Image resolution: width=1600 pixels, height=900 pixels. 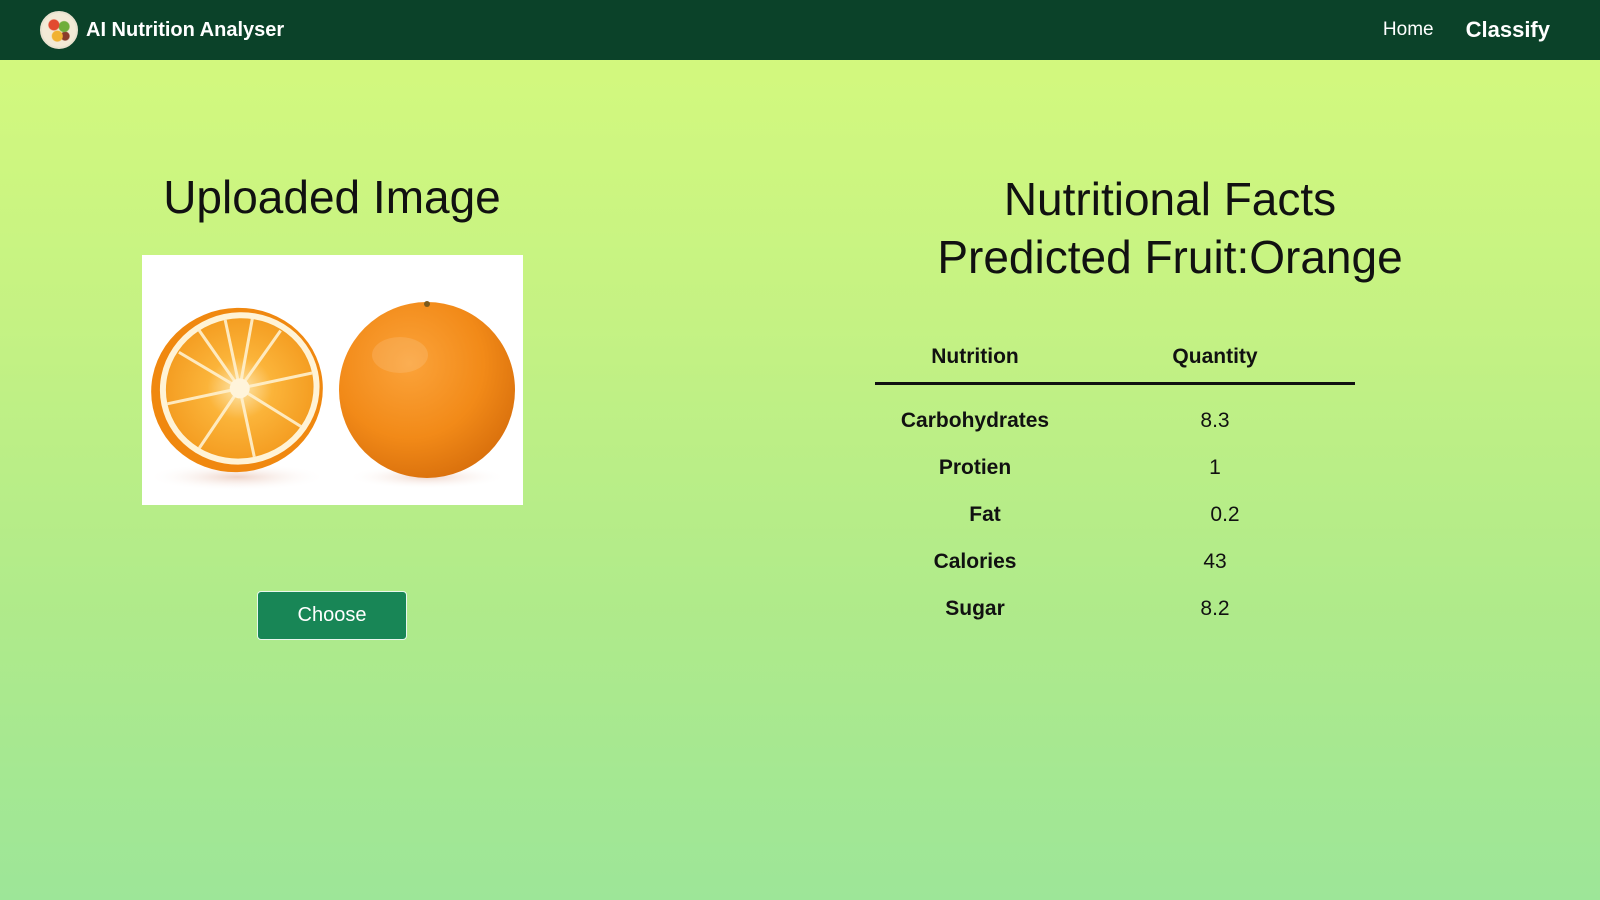 What do you see at coordinates (1170, 228) in the screenshot?
I see `facts-heading: Nutritional Facts Predicted Fruit:Orange` at bounding box center [1170, 228].